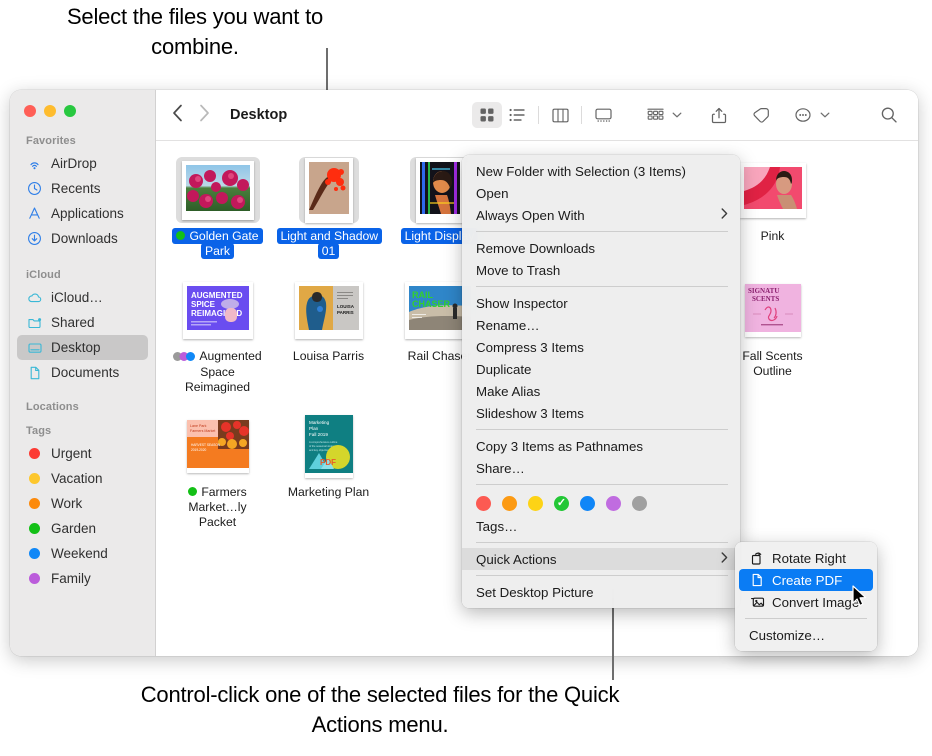  I want to click on sidebar-item-shared: Shared, so click(82, 322).